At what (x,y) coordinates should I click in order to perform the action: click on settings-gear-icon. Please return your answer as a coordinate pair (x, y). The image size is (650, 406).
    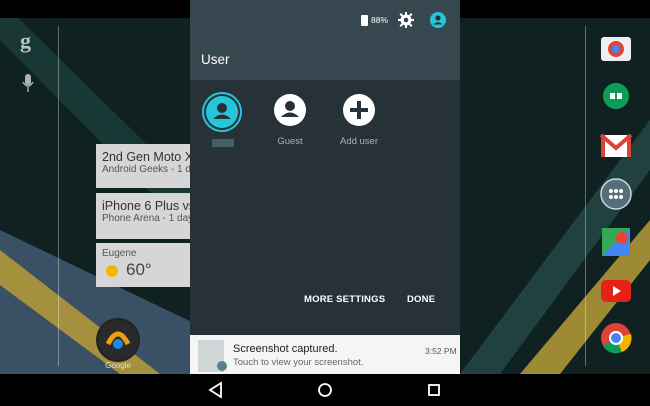
    Looking at the image, I should click on (406, 20).